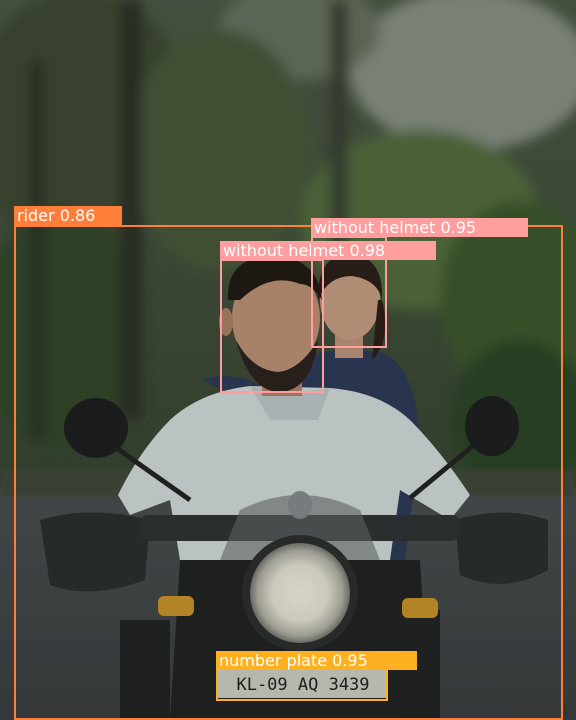 This screenshot has width=576, height=720. I want to click on plate-label: number plate 0.95, so click(316, 660).